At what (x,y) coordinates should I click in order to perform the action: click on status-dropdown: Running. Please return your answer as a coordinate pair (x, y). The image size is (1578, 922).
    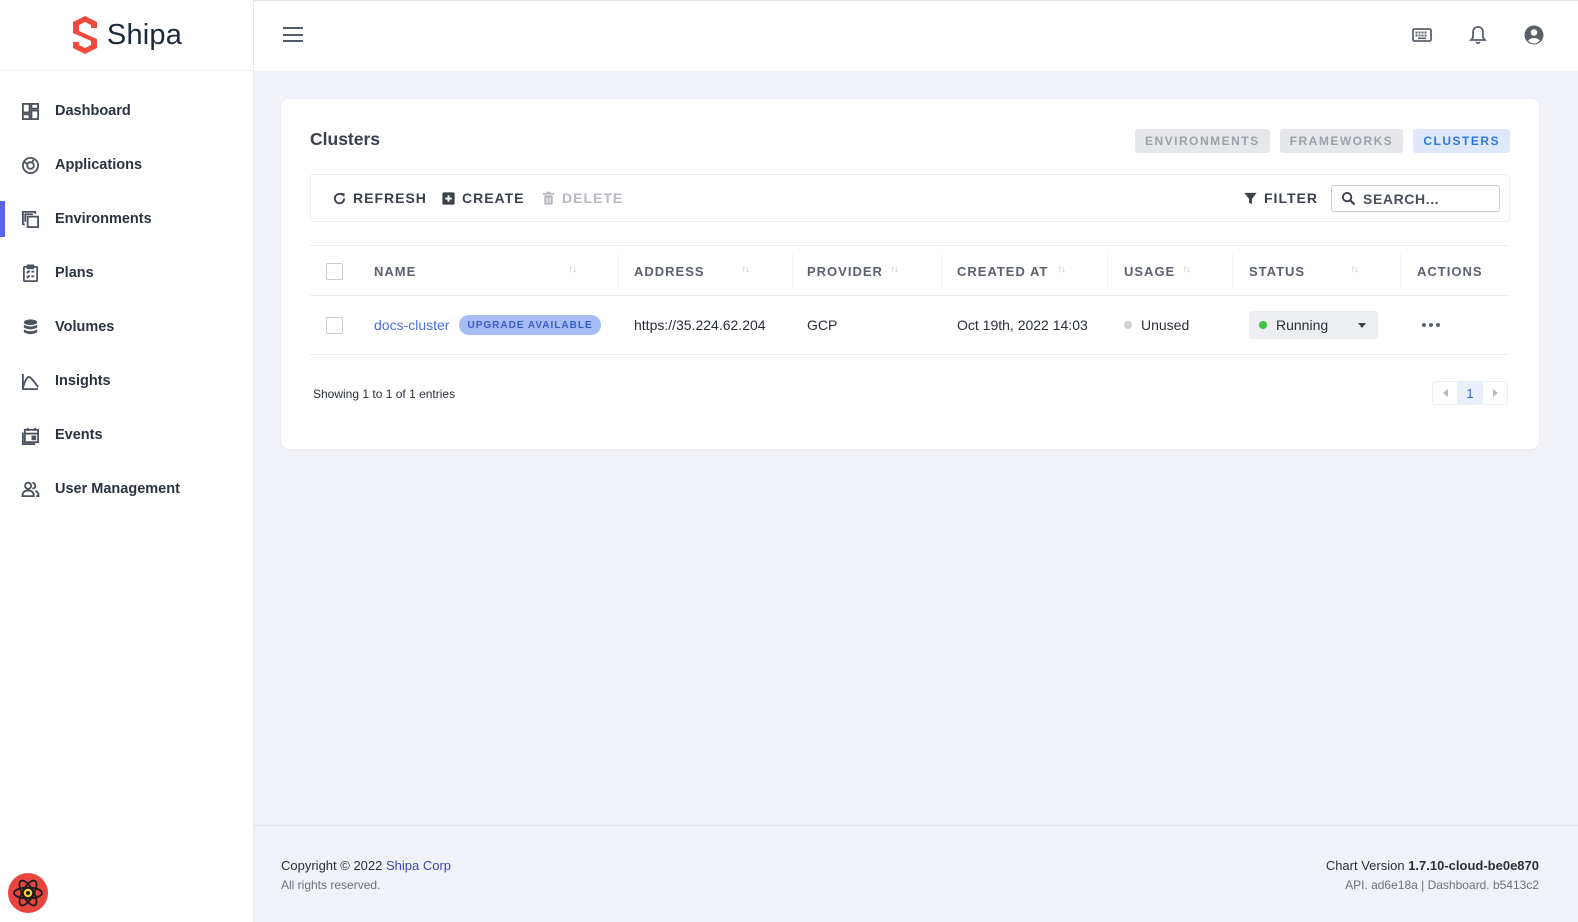
    Looking at the image, I should click on (1313, 325).